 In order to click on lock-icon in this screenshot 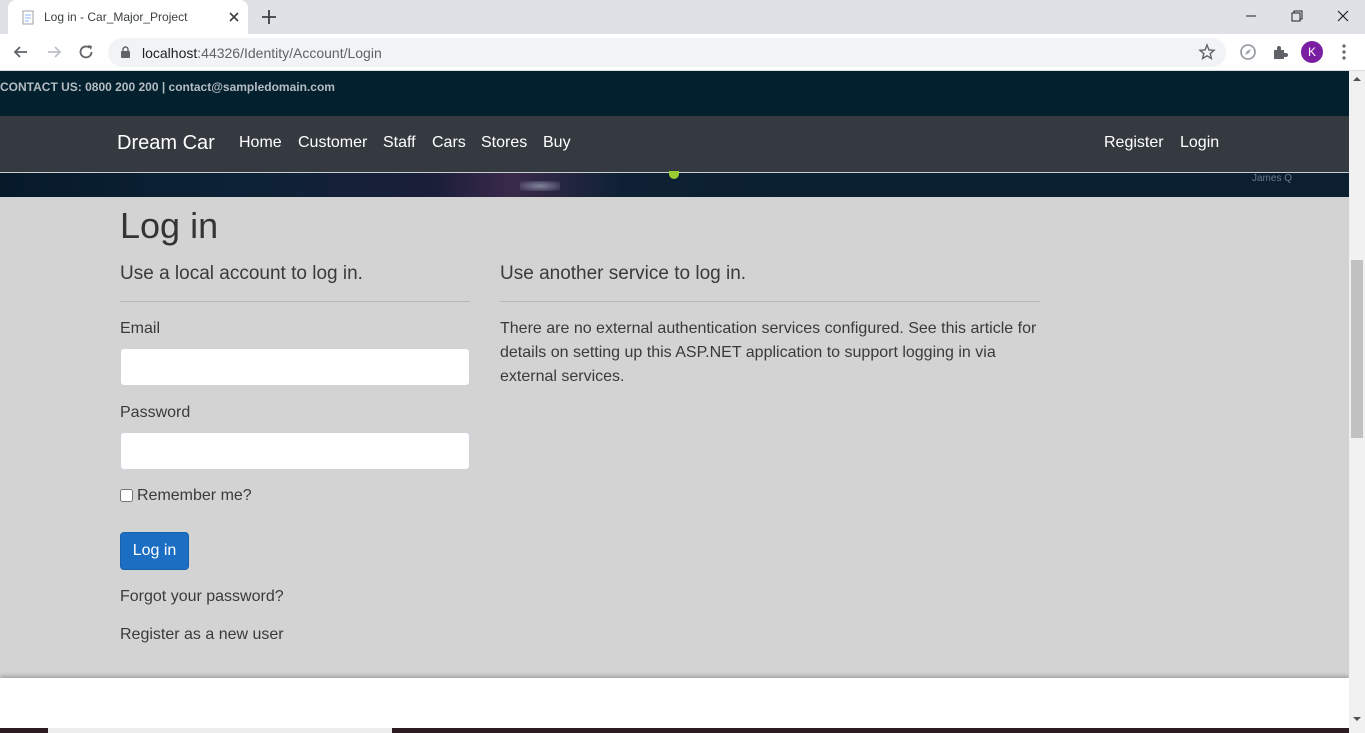, I will do `click(125, 52)`.